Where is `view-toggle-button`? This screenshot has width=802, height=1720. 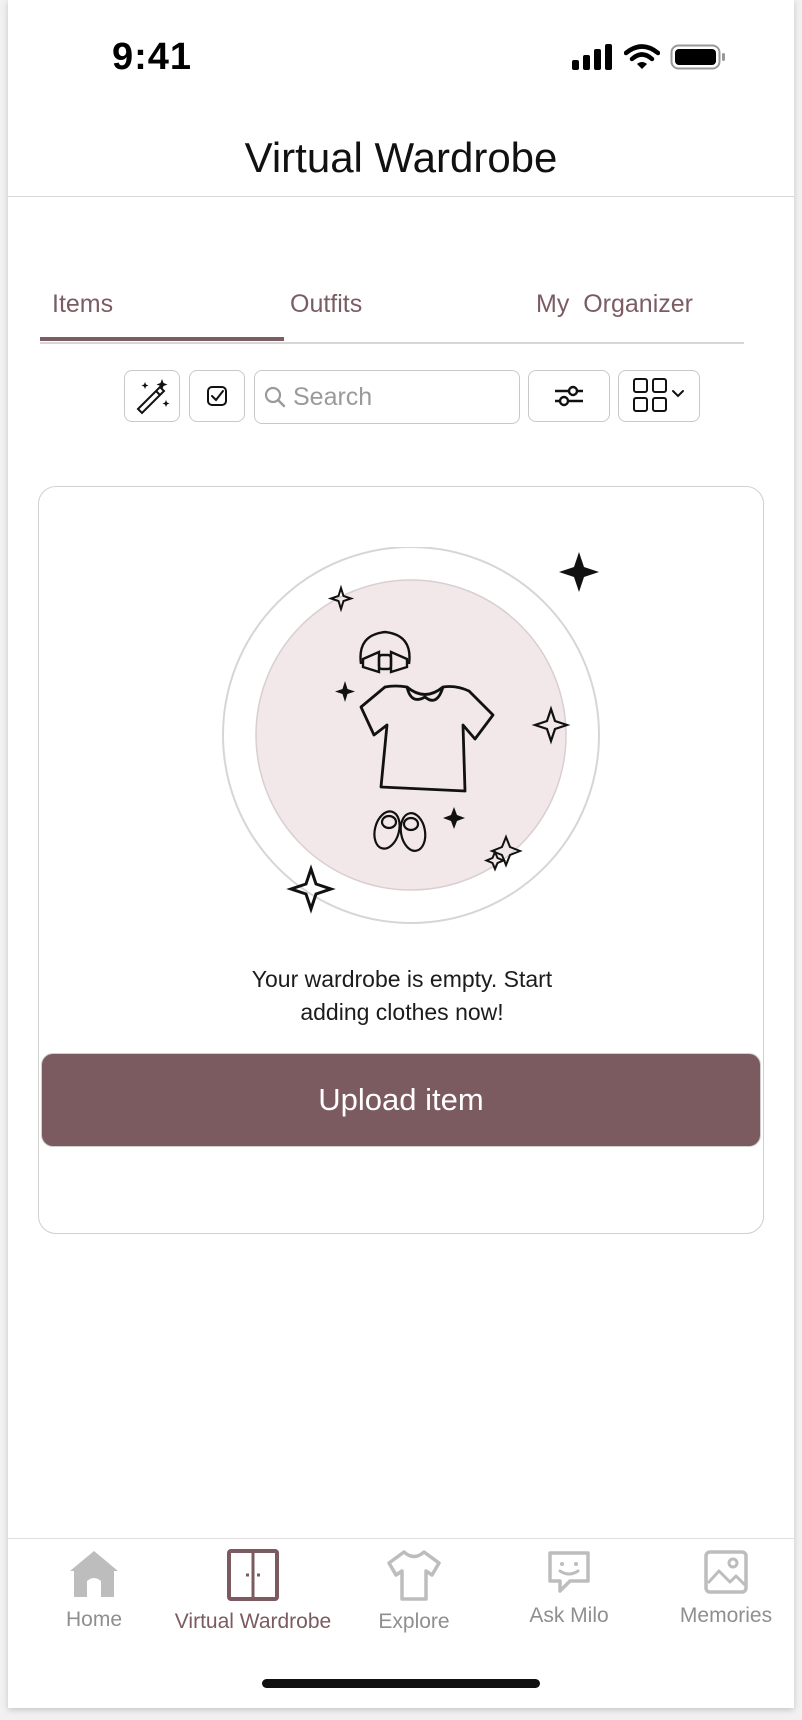
view-toggle-button is located at coordinates (659, 396).